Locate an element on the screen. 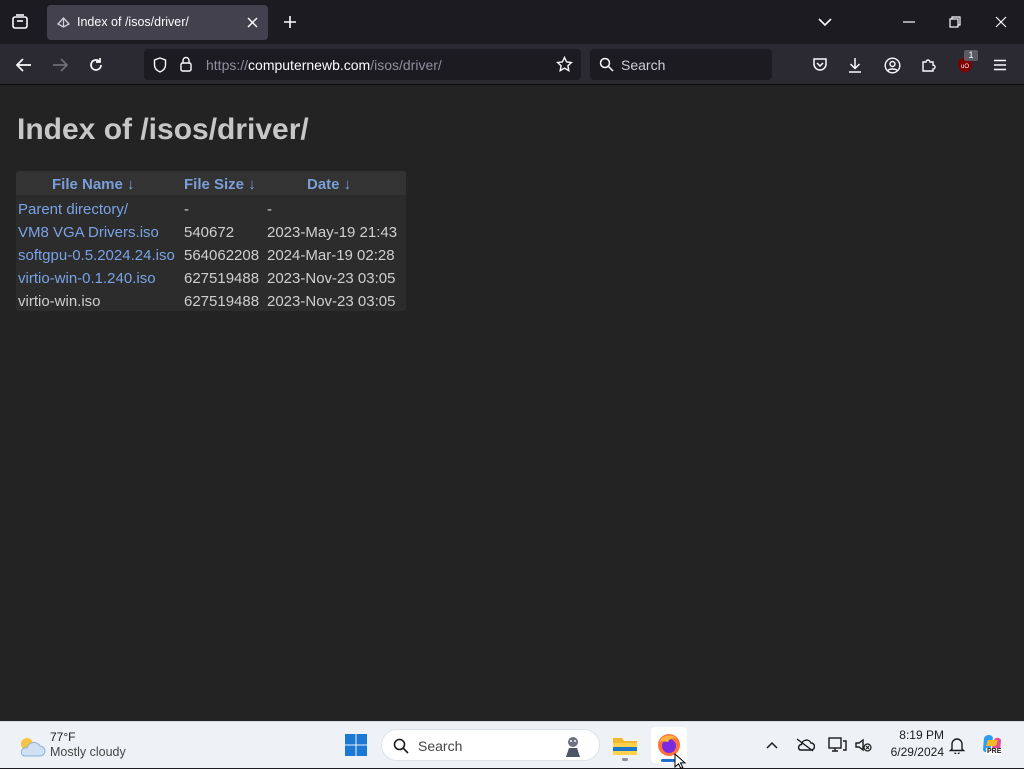  table-header: File Name ↓ File Size ↓ Date ↓ is located at coordinates (211, 183).